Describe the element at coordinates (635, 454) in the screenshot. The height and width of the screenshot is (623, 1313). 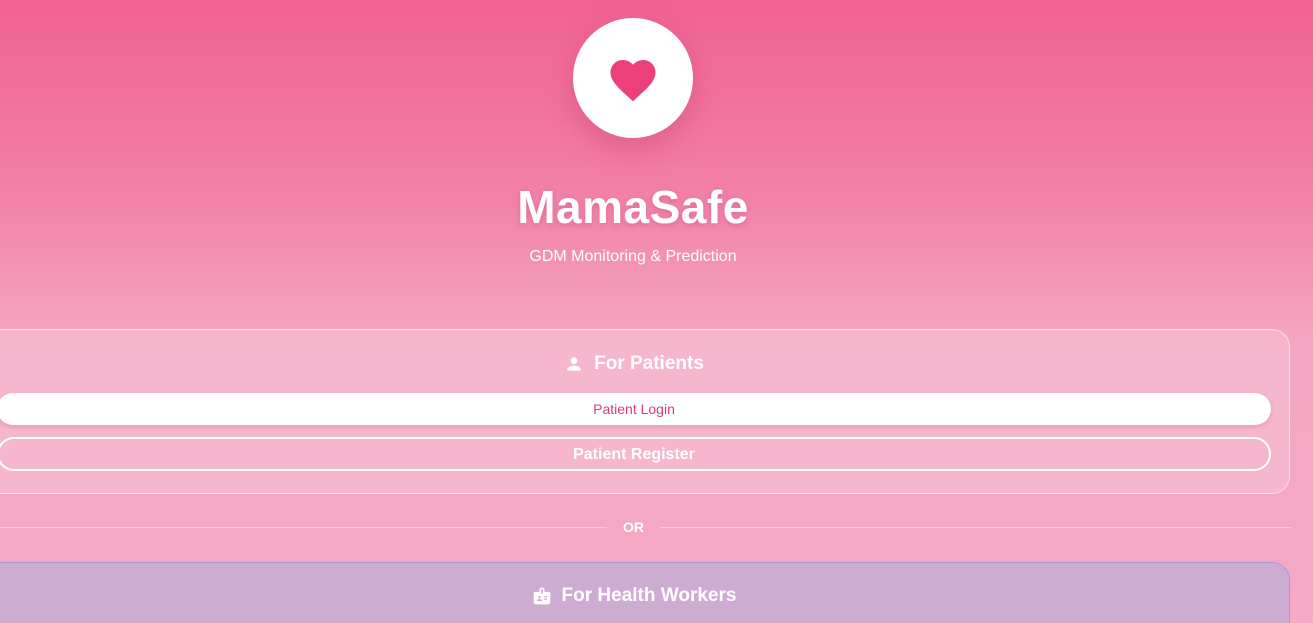
I see `patient-register-button: Patient Register` at that location.